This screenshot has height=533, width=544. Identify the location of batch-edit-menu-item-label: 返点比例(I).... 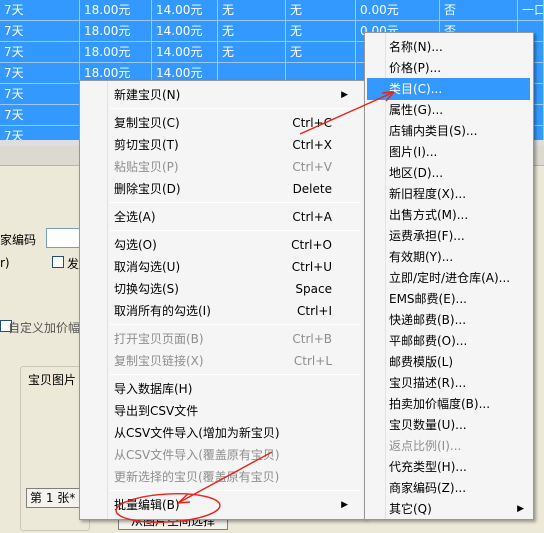
(425, 446).